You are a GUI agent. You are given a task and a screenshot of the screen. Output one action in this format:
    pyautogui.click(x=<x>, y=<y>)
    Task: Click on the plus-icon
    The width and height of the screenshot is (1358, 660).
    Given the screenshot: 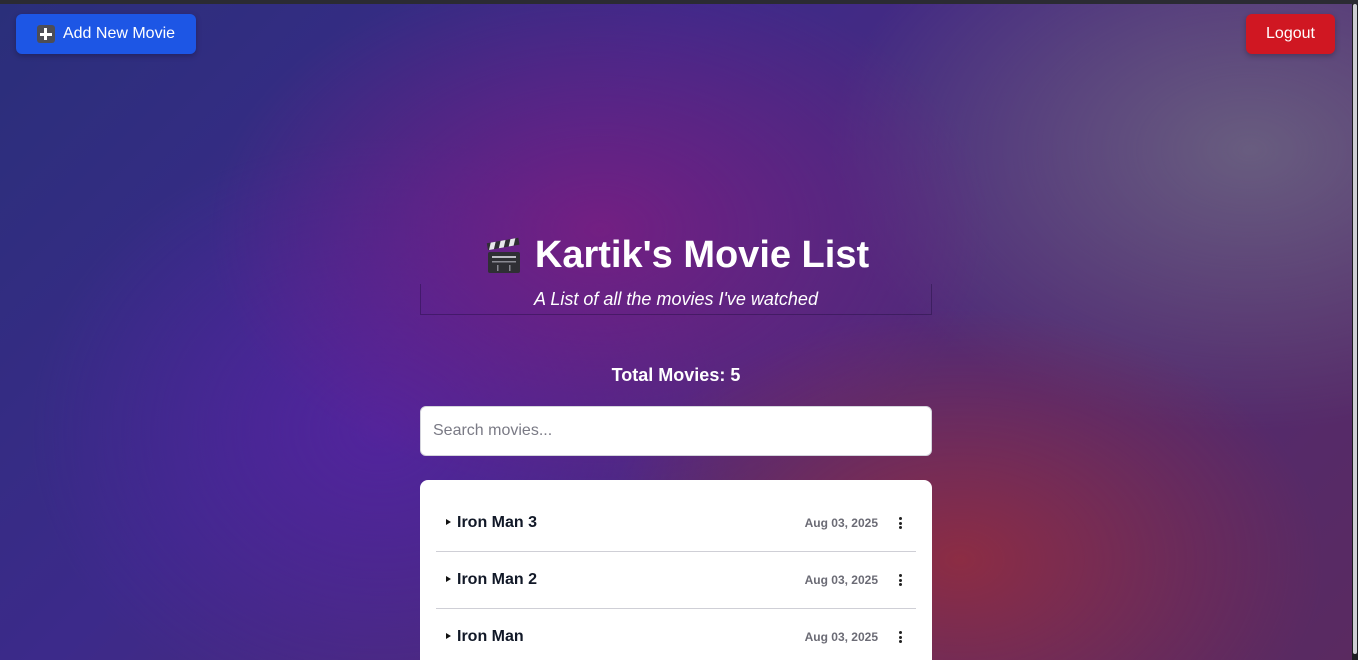 What is the action you would take?
    pyautogui.click(x=45, y=34)
    